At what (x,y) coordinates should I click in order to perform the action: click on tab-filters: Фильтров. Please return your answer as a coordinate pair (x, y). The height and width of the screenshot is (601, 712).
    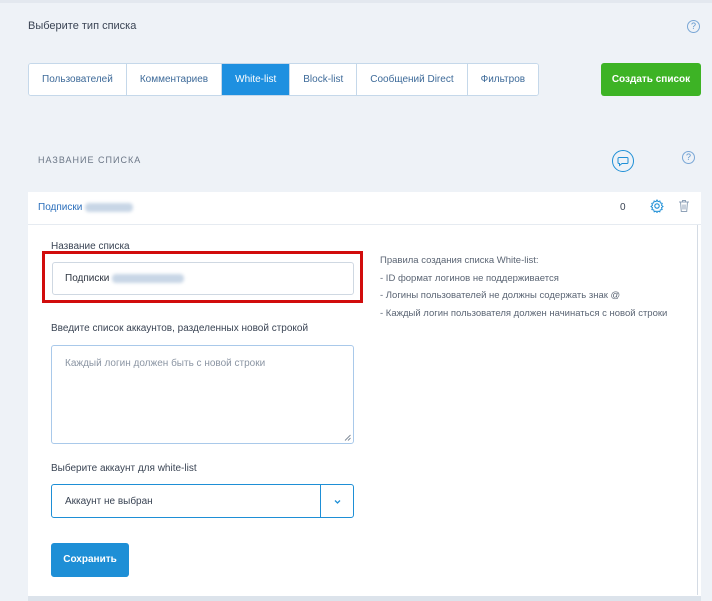
    Looking at the image, I should click on (503, 79).